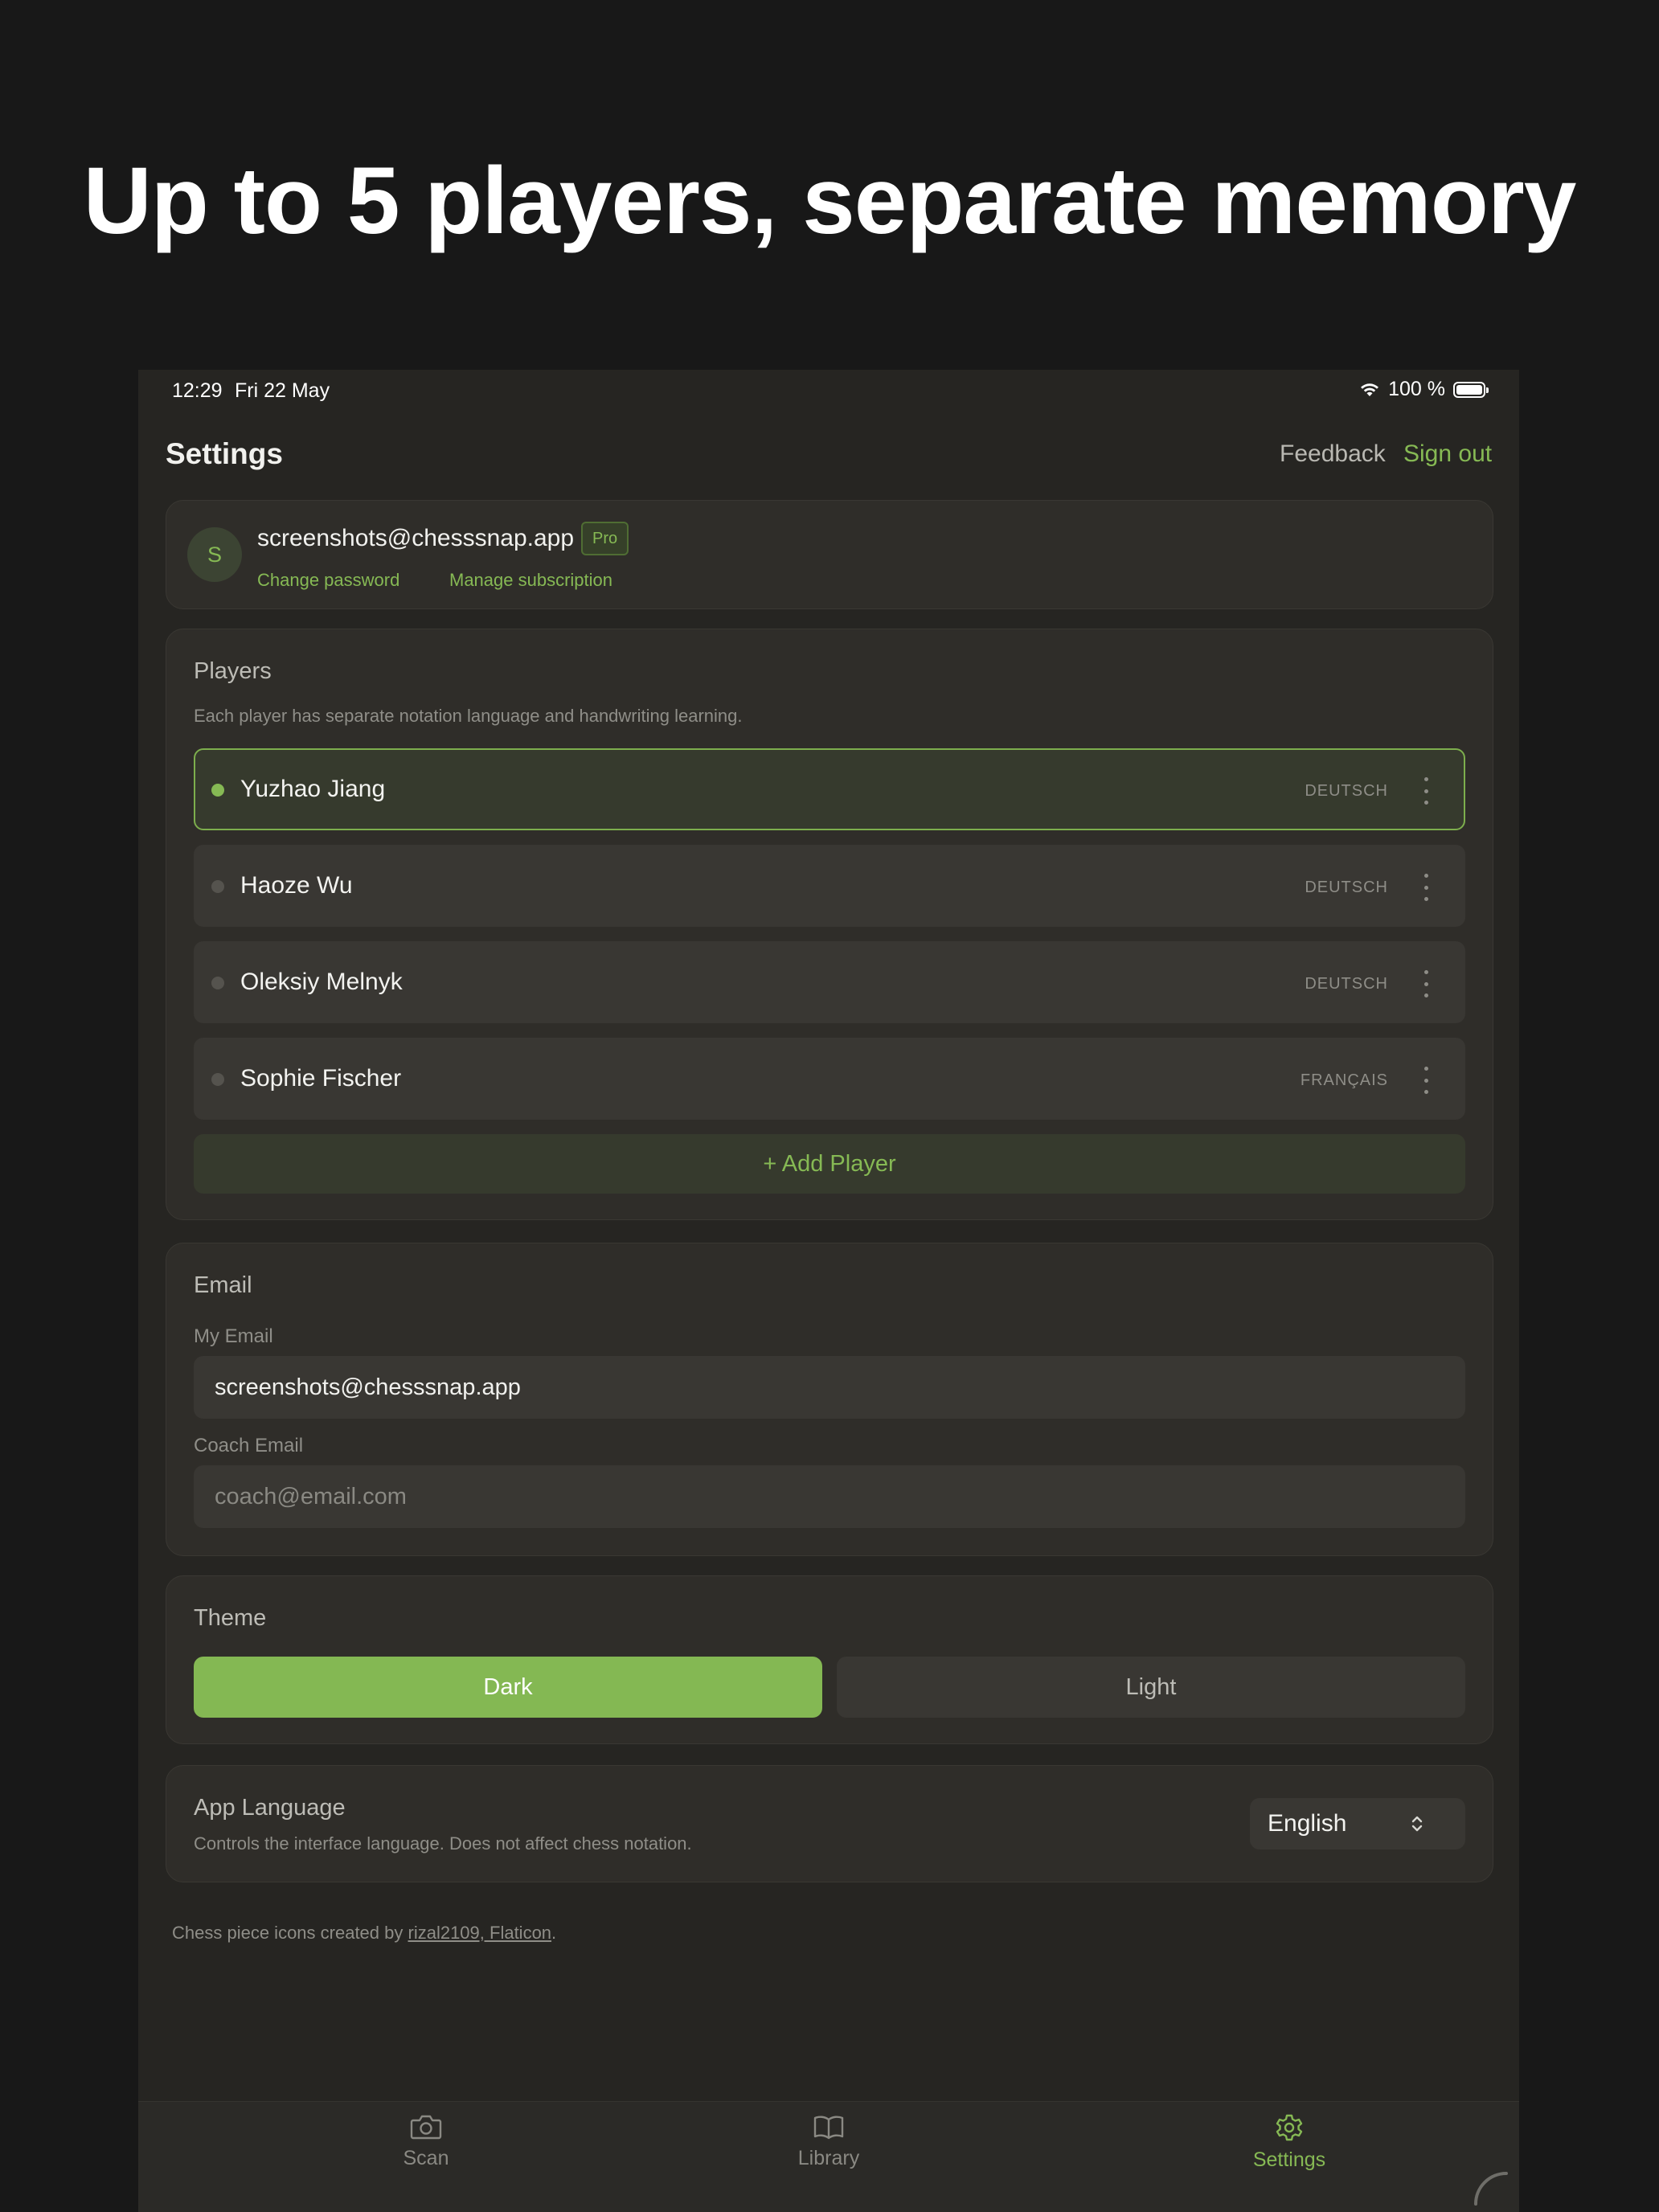  Describe the element at coordinates (1333, 454) in the screenshot. I see `feedback-button: Feedback` at that location.